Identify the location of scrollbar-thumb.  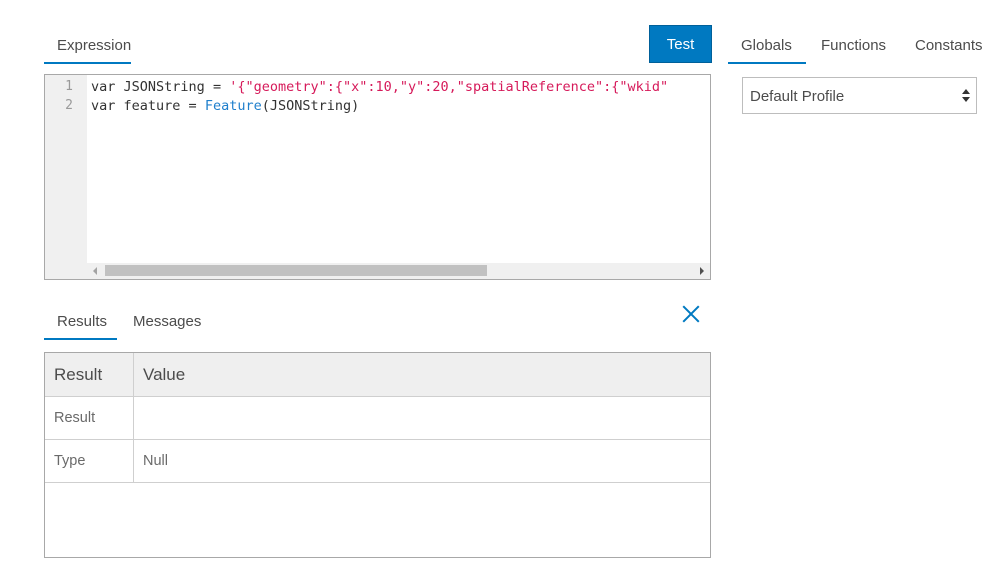
(296, 270).